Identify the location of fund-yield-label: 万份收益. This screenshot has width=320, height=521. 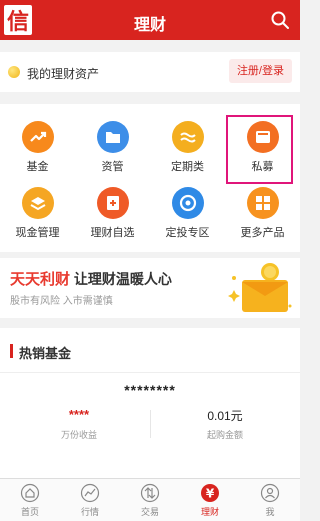
(78, 435).